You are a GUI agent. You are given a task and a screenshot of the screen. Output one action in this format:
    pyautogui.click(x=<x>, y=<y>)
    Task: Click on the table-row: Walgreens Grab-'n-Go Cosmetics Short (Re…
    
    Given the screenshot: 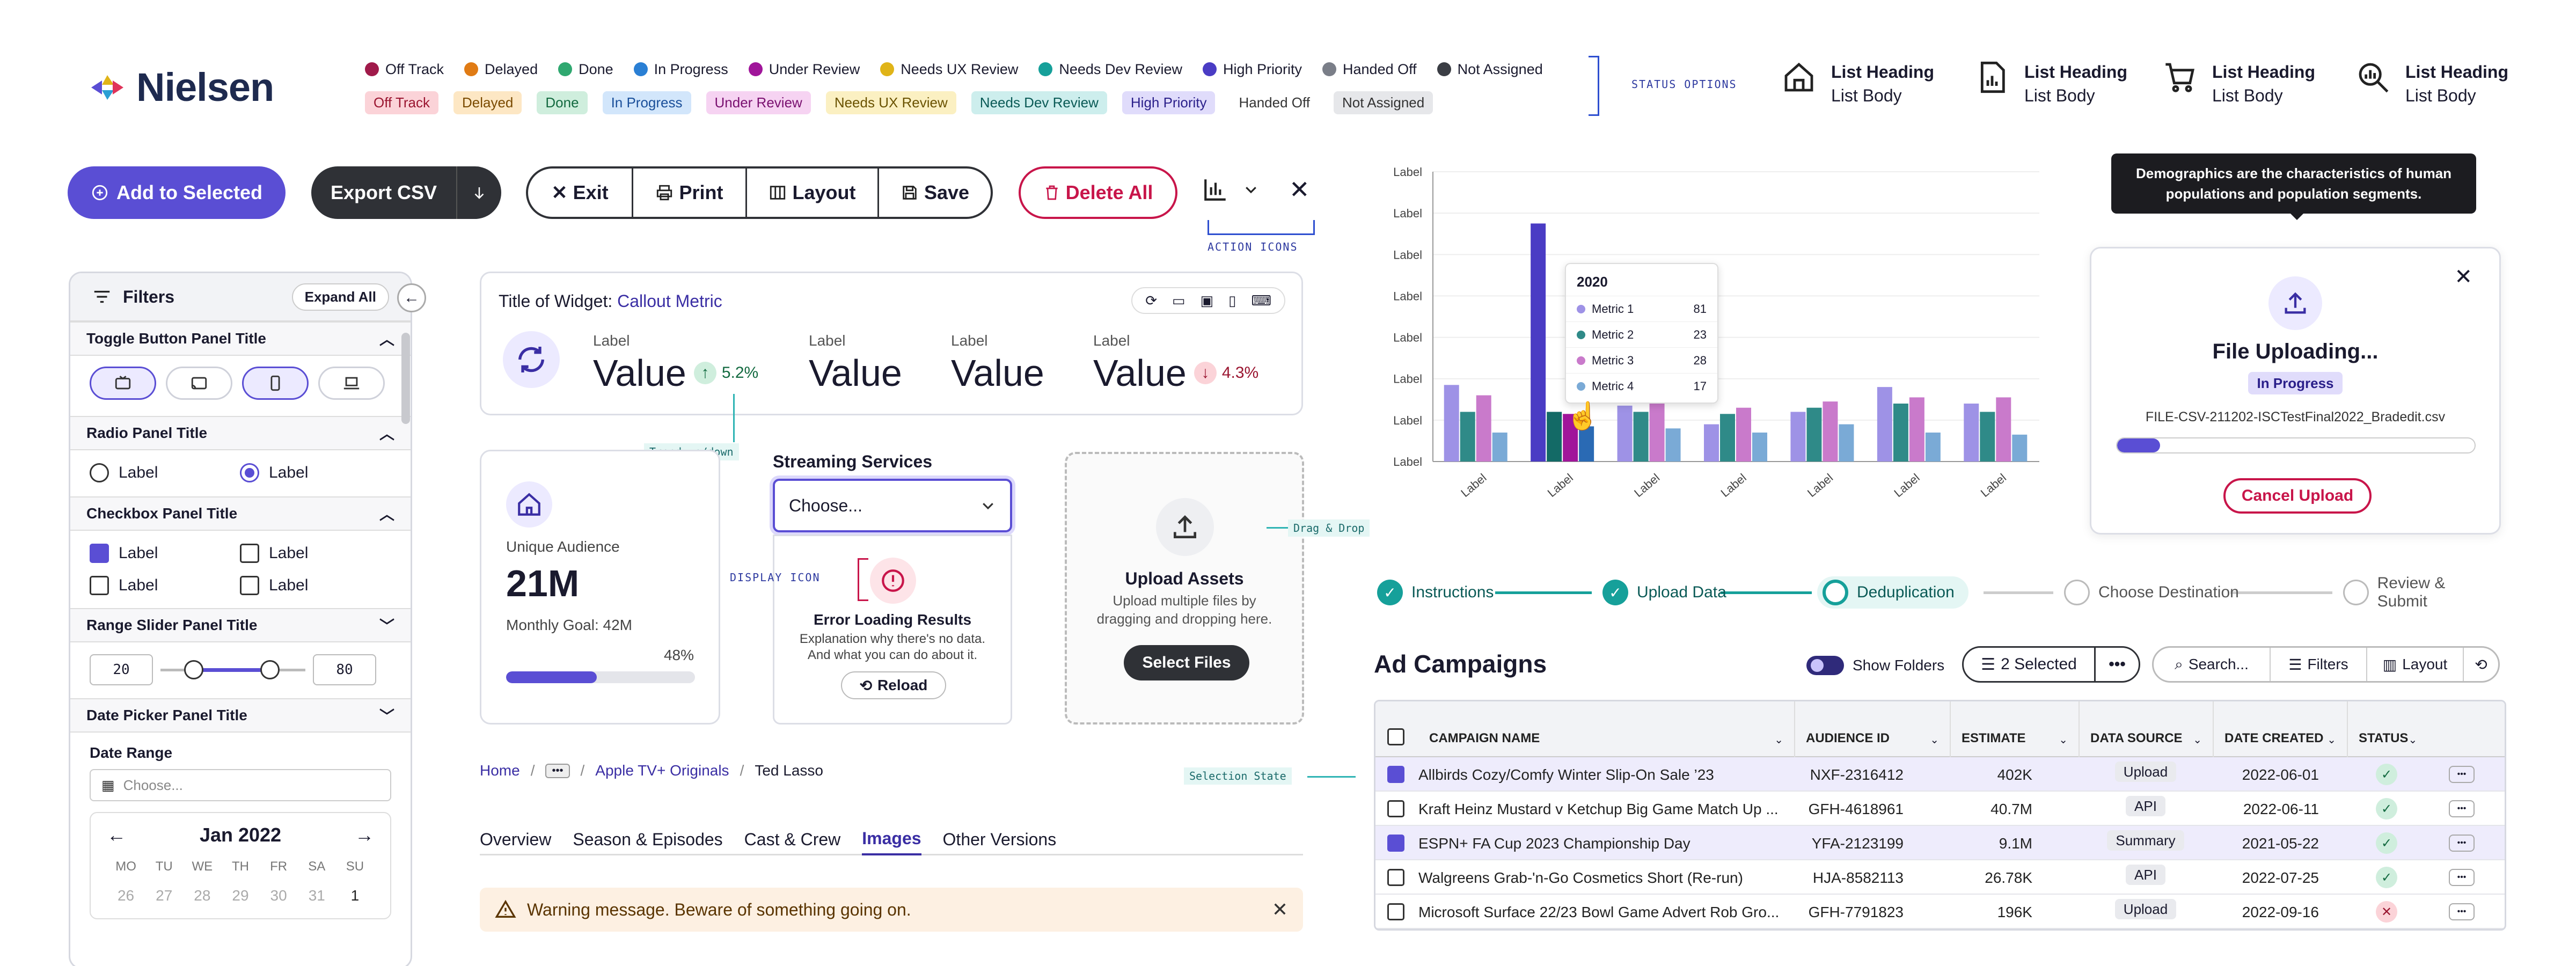 What is the action you would take?
    pyautogui.click(x=1940, y=877)
    